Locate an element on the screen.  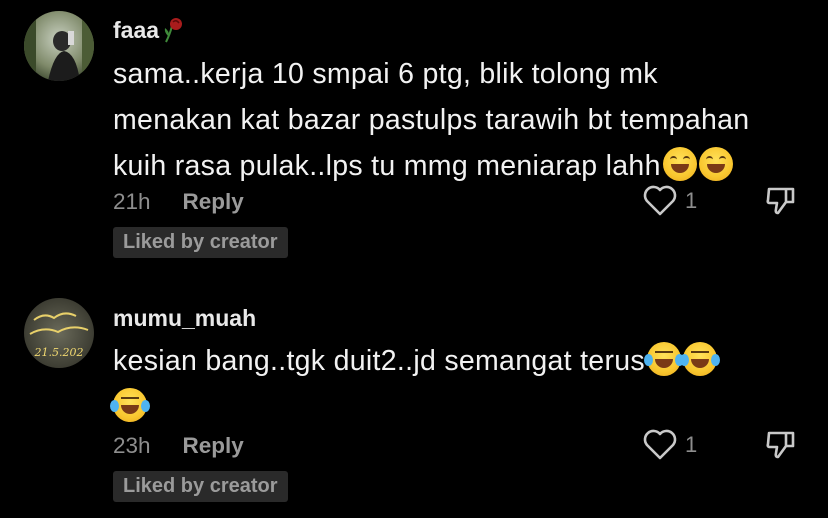
heart-icon is located at coordinates (660, 444).